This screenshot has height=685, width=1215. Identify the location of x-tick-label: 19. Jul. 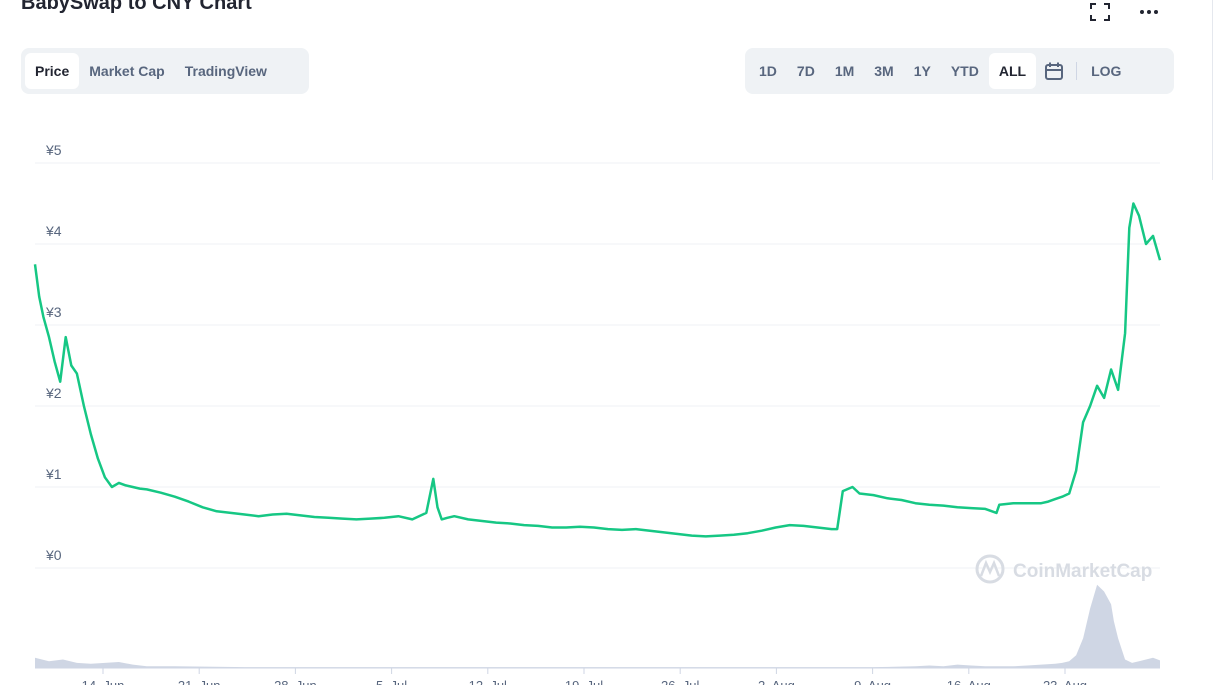
(584, 681).